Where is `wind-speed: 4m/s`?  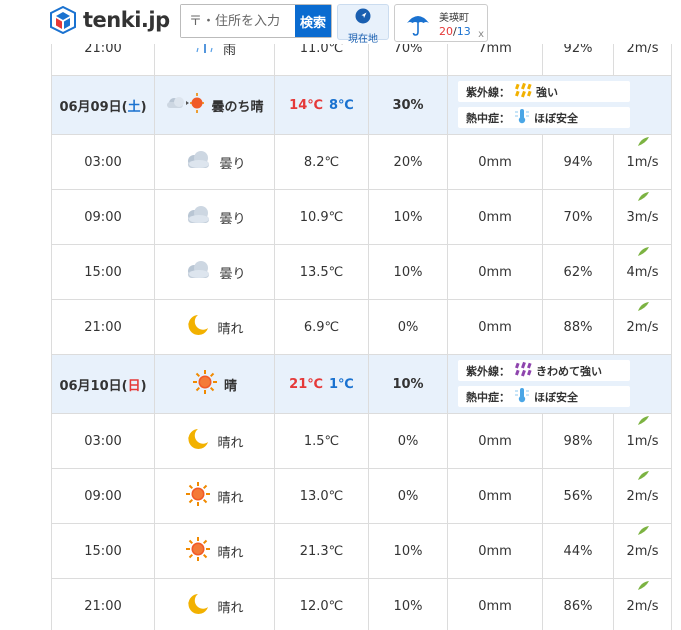
wind-speed: 4m/s is located at coordinates (642, 272).